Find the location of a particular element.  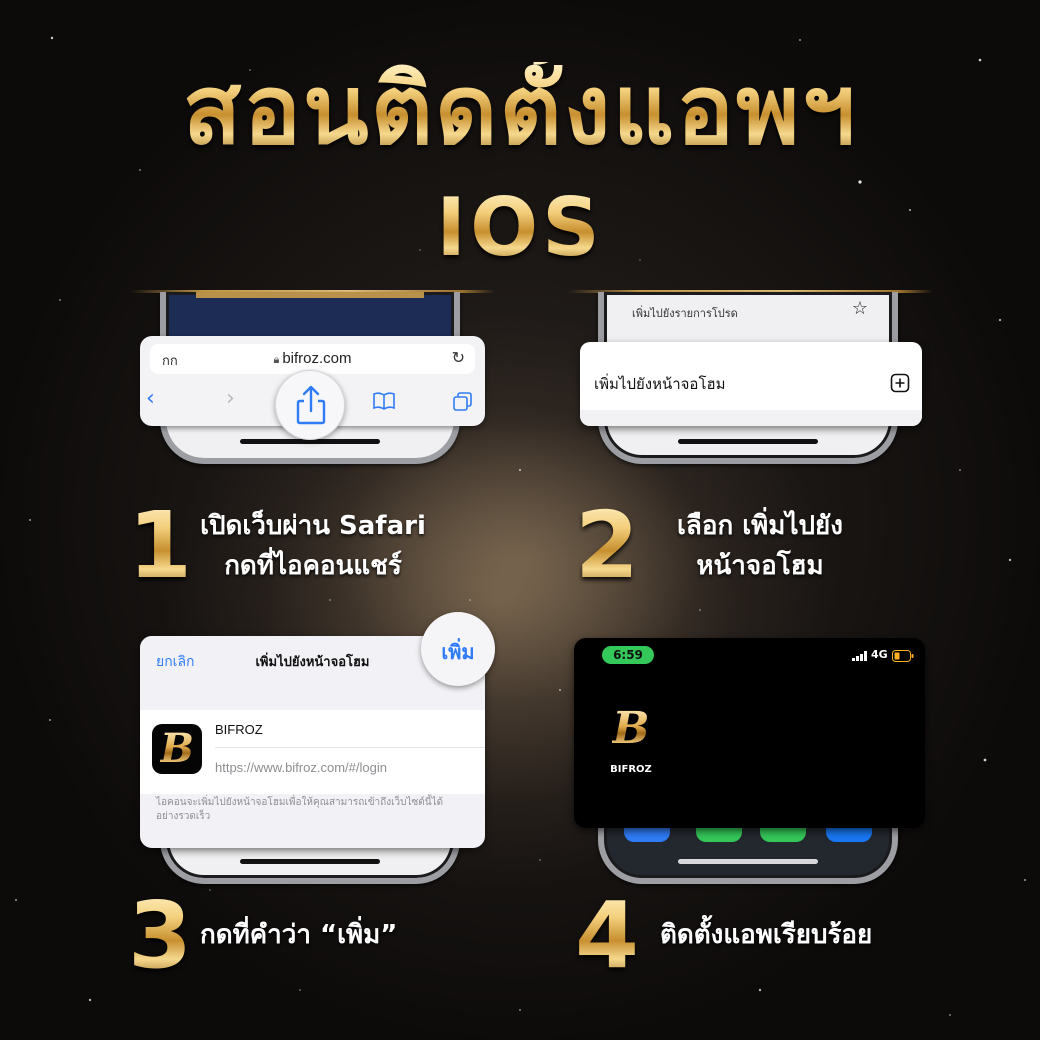

add-to-home-menu-item: เพิ่มไปยังหน้าจอโฮม is located at coordinates (660, 384).